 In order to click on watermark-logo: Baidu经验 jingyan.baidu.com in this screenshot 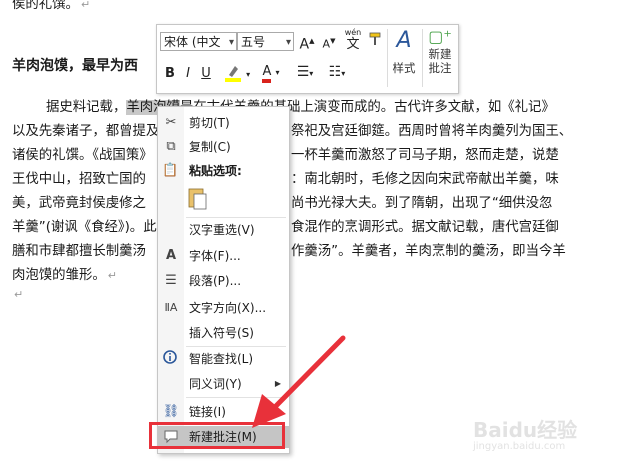, I will do `click(525, 433)`.